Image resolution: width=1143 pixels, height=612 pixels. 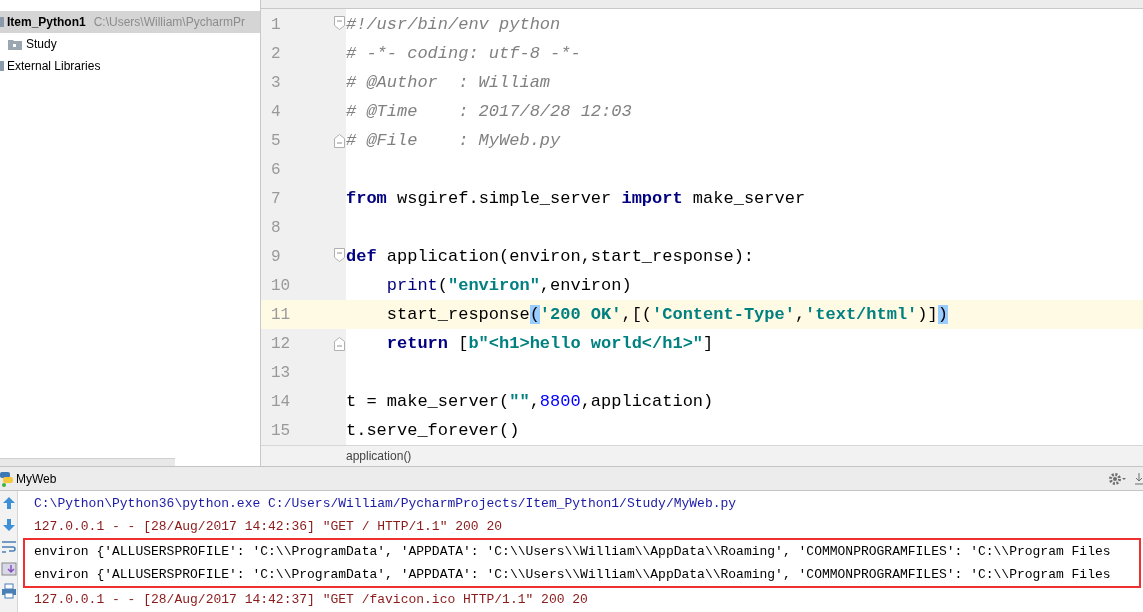 I want to click on code-line: print("environ",environ), so click(x=509, y=285).